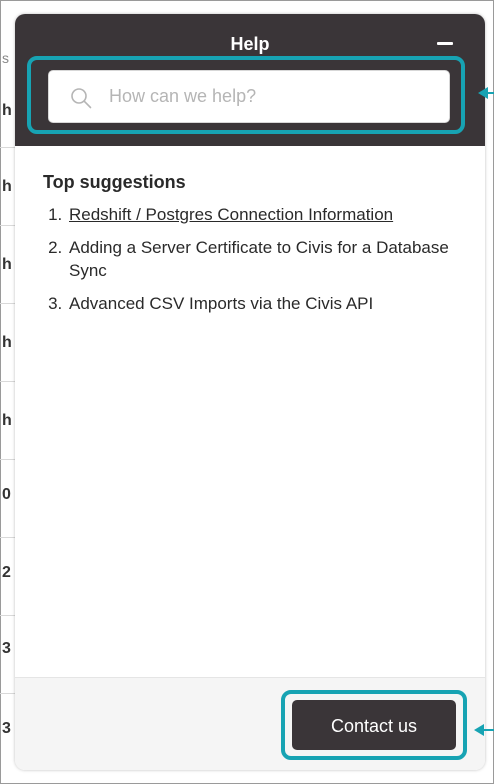 The width and height of the screenshot is (494, 784). What do you see at coordinates (221, 303) in the screenshot?
I see `suggestion-link: Advanced CSV Imports via the Civis API` at bounding box center [221, 303].